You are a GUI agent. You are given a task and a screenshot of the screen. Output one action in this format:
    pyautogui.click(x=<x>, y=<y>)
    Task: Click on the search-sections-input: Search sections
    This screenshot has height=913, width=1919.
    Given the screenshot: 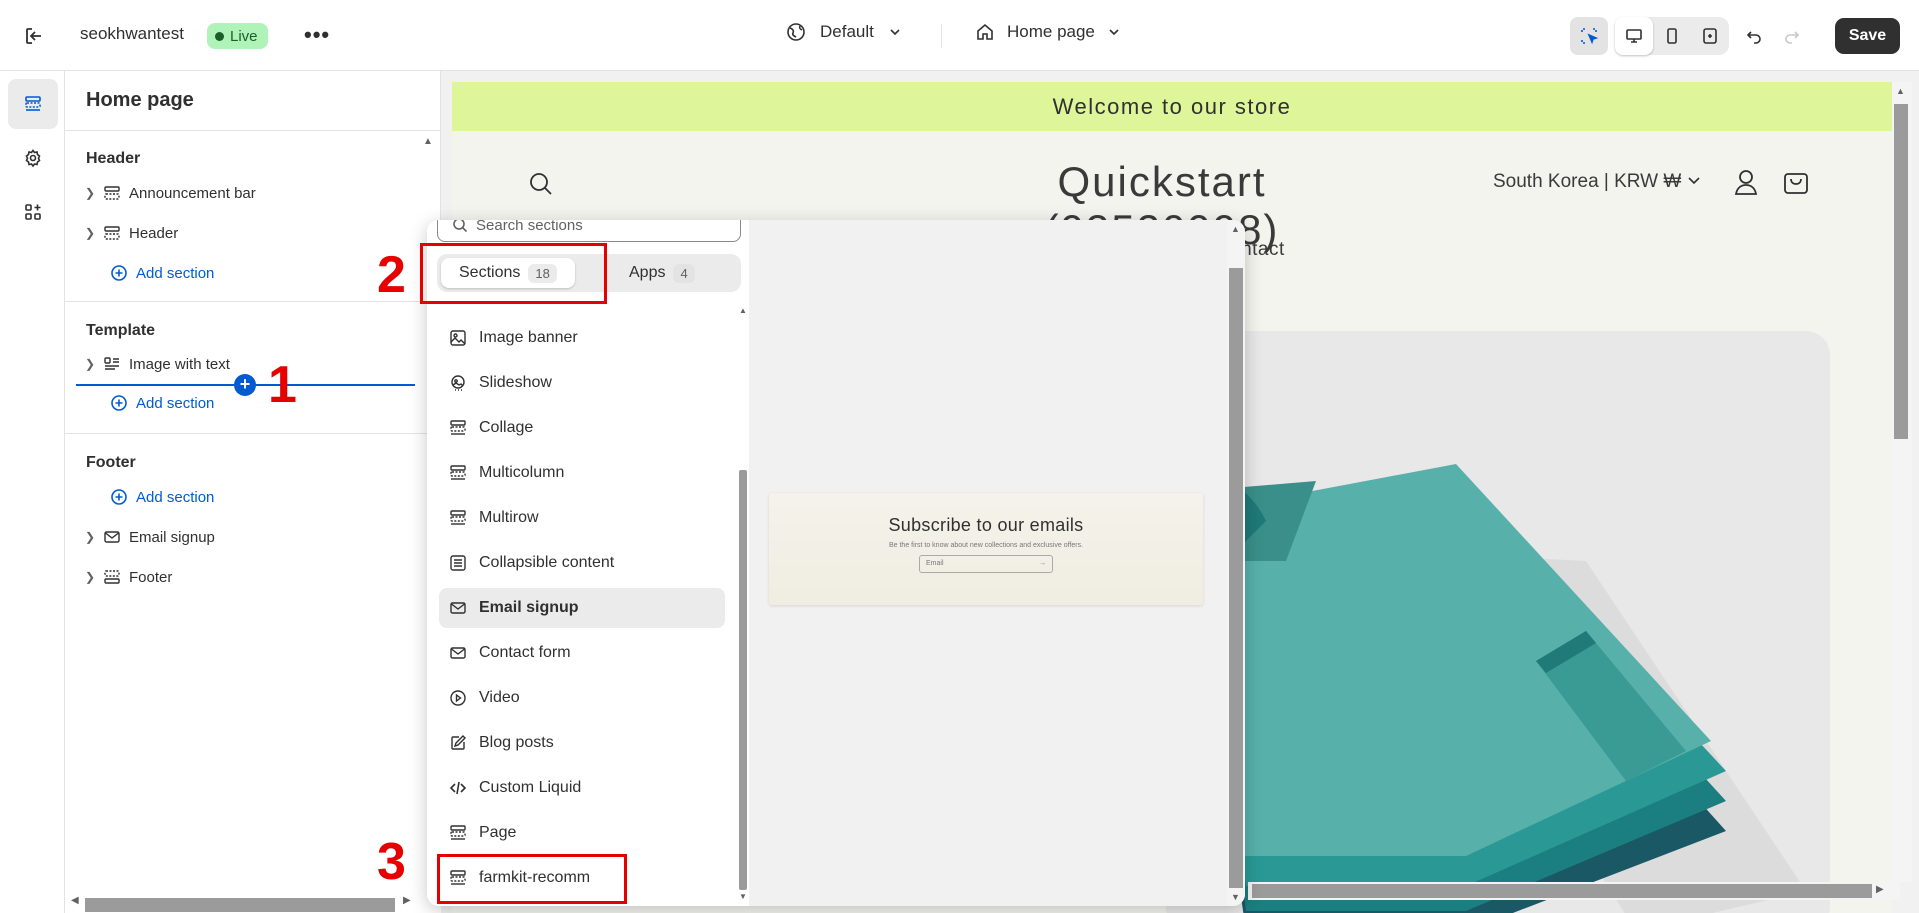 What is the action you would take?
    pyautogui.click(x=589, y=231)
    